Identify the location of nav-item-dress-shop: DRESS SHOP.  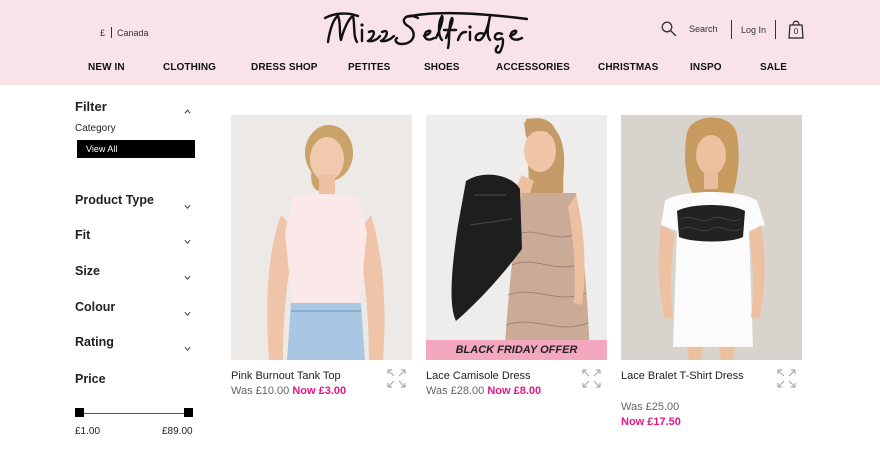
(284, 67).